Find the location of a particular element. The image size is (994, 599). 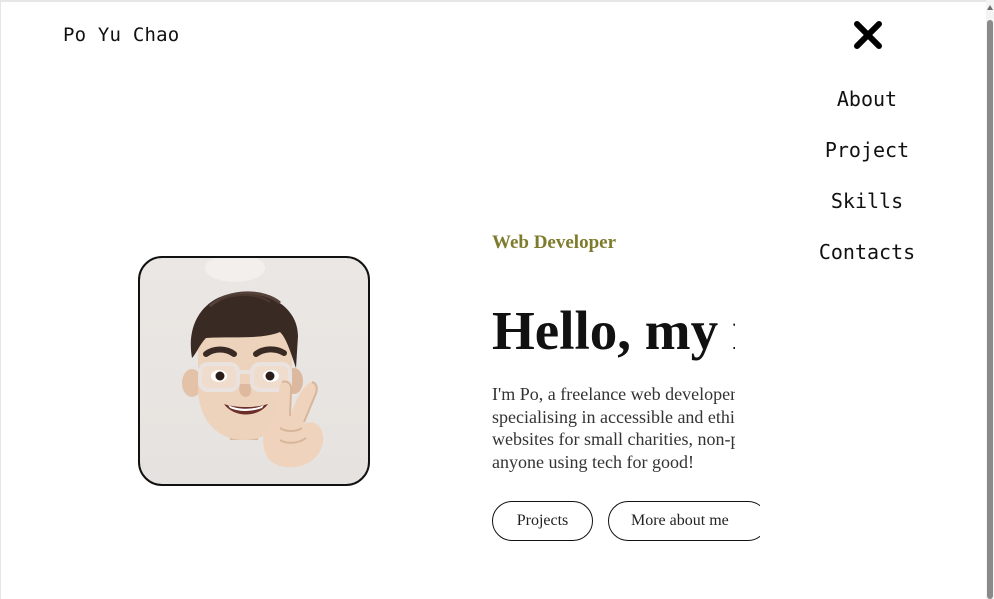

role-label: Web Developer is located at coordinates (554, 242).